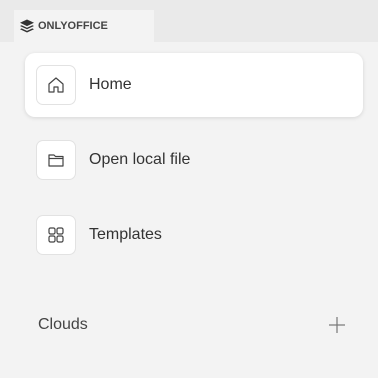 This screenshot has width=378, height=378. What do you see at coordinates (110, 84) in the screenshot?
I see `sidebar-item-label: Home` at bounding box center [110, 84].